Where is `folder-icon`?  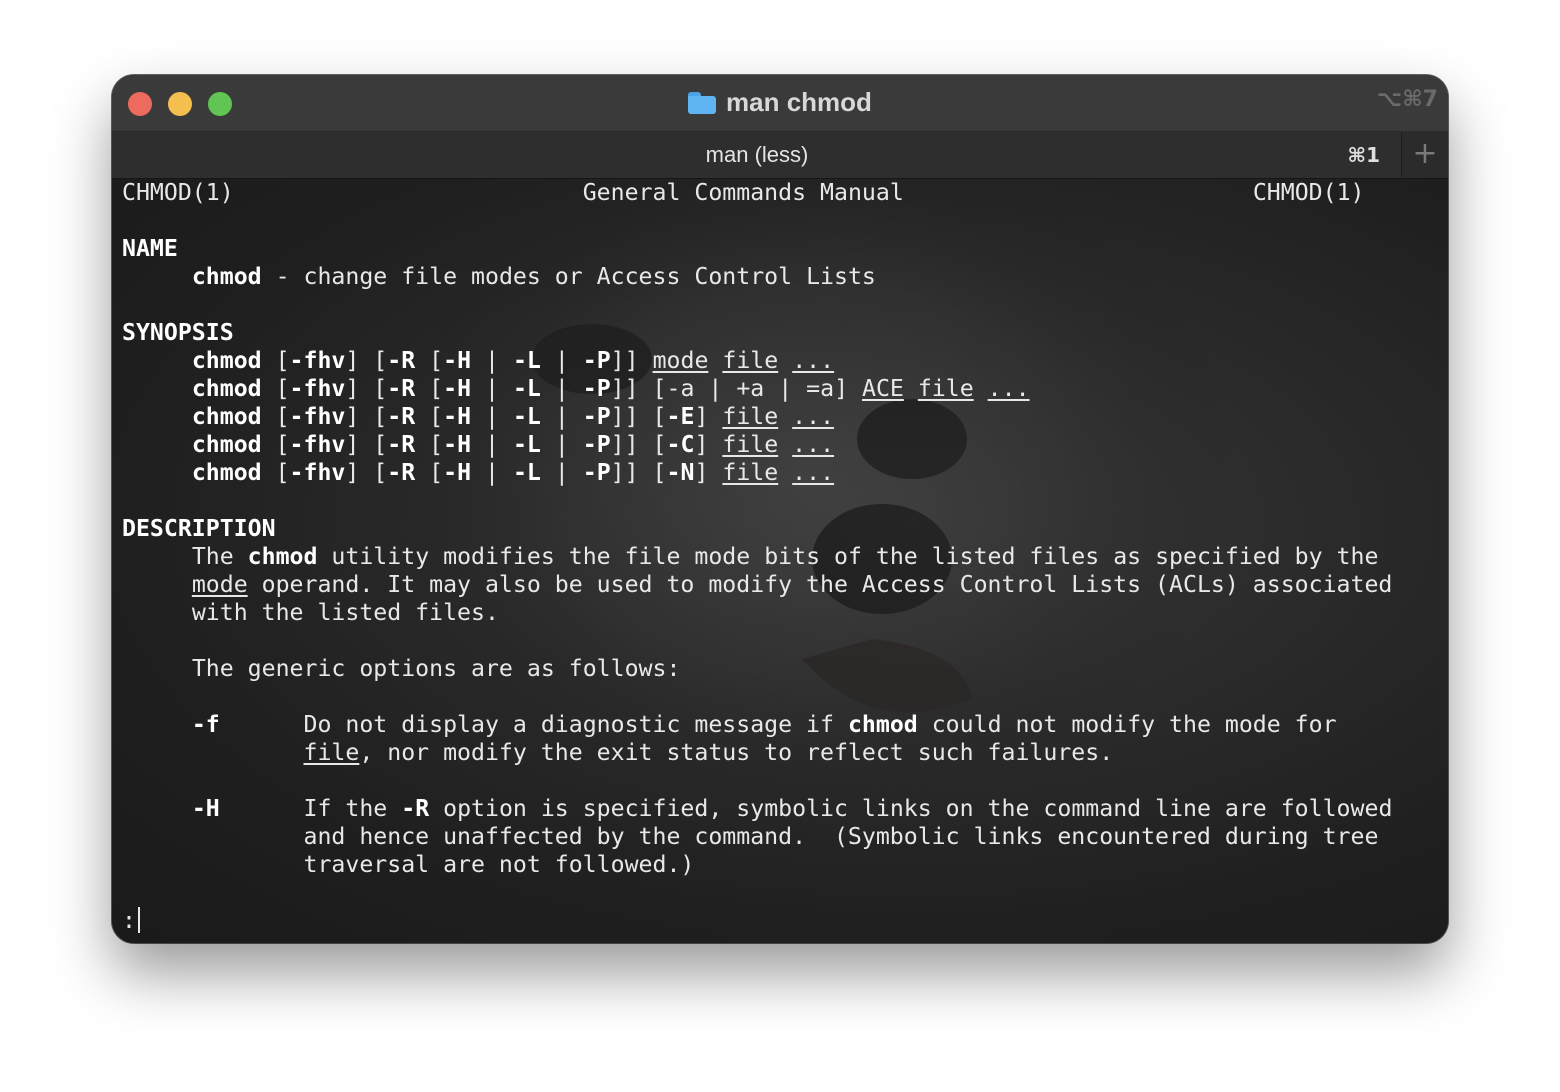
folder-icon is located at coordinates (702, 103).